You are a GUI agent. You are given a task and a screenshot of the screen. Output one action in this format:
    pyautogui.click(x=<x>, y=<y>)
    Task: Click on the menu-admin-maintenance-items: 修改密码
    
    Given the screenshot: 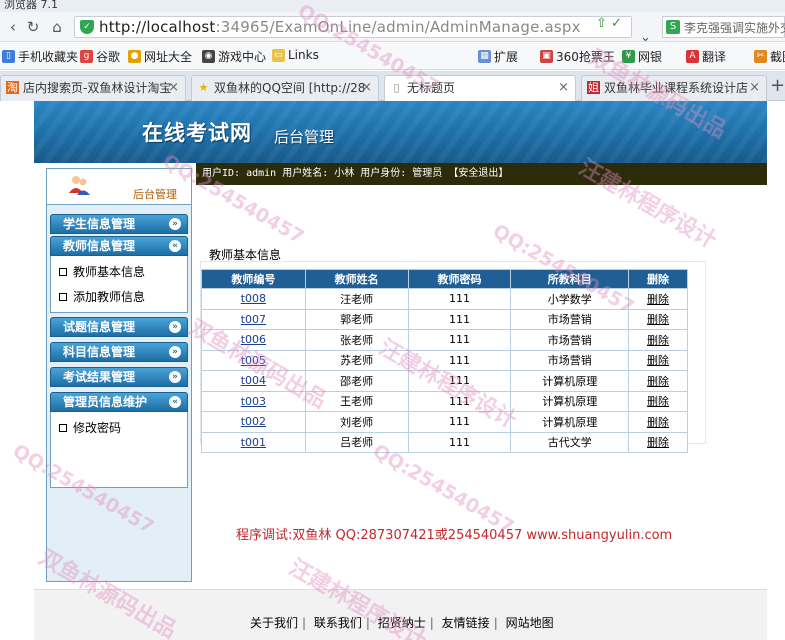 What is the action you would take?
    pyautogui.click(x=119, y=450)
    